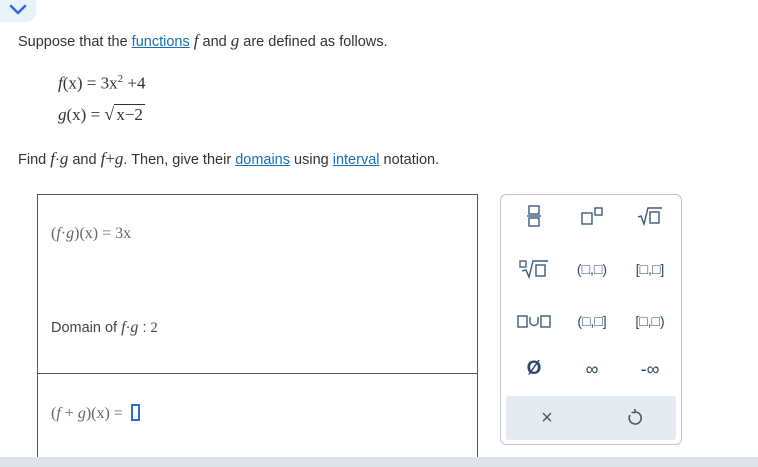  I want to click on f-definition: f(x) = 3x2 +4, so click(102, 83).